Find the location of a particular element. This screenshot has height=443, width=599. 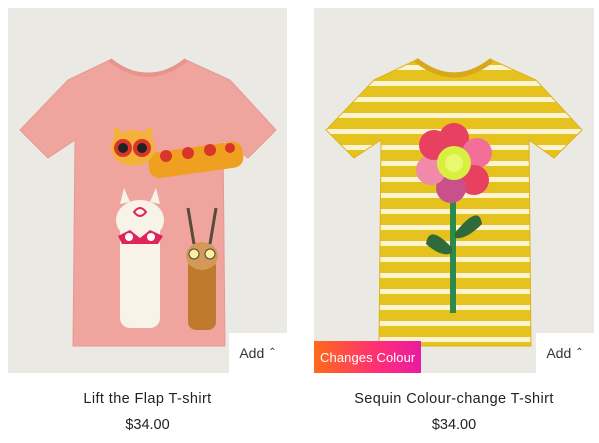

product-name: Sequin Colour-change T-shirt is located at coordinates (454, 399).